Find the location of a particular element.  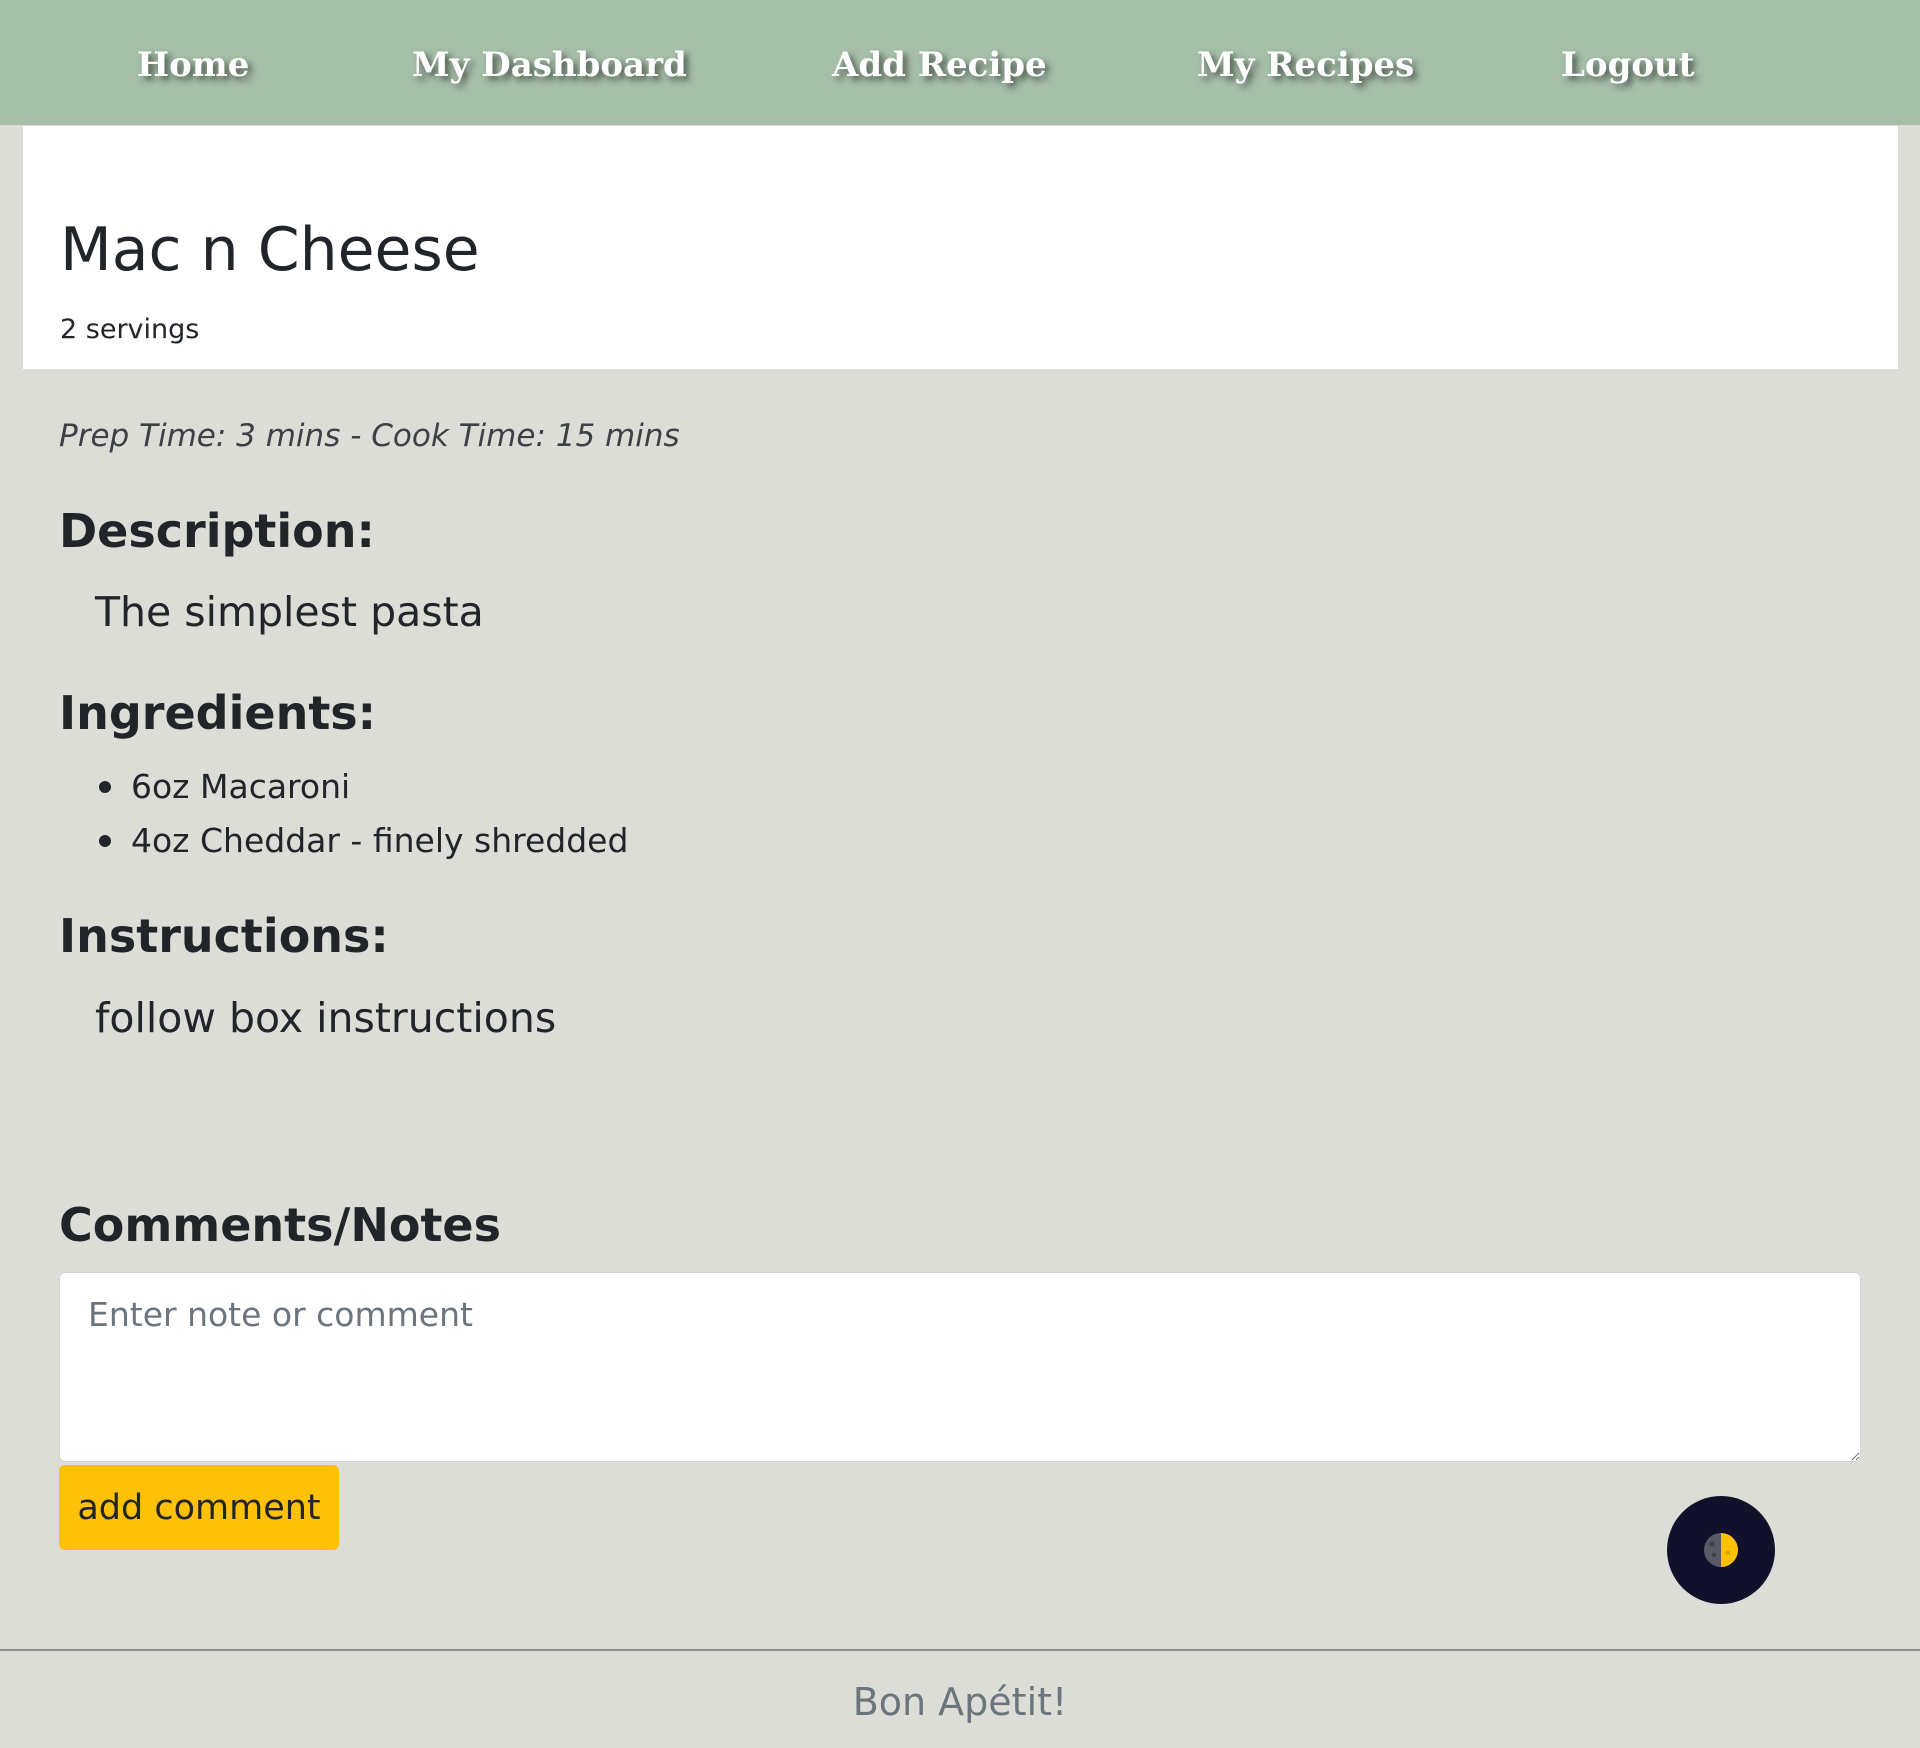

moon-half-icon is located at coordinates (1721, 1550).